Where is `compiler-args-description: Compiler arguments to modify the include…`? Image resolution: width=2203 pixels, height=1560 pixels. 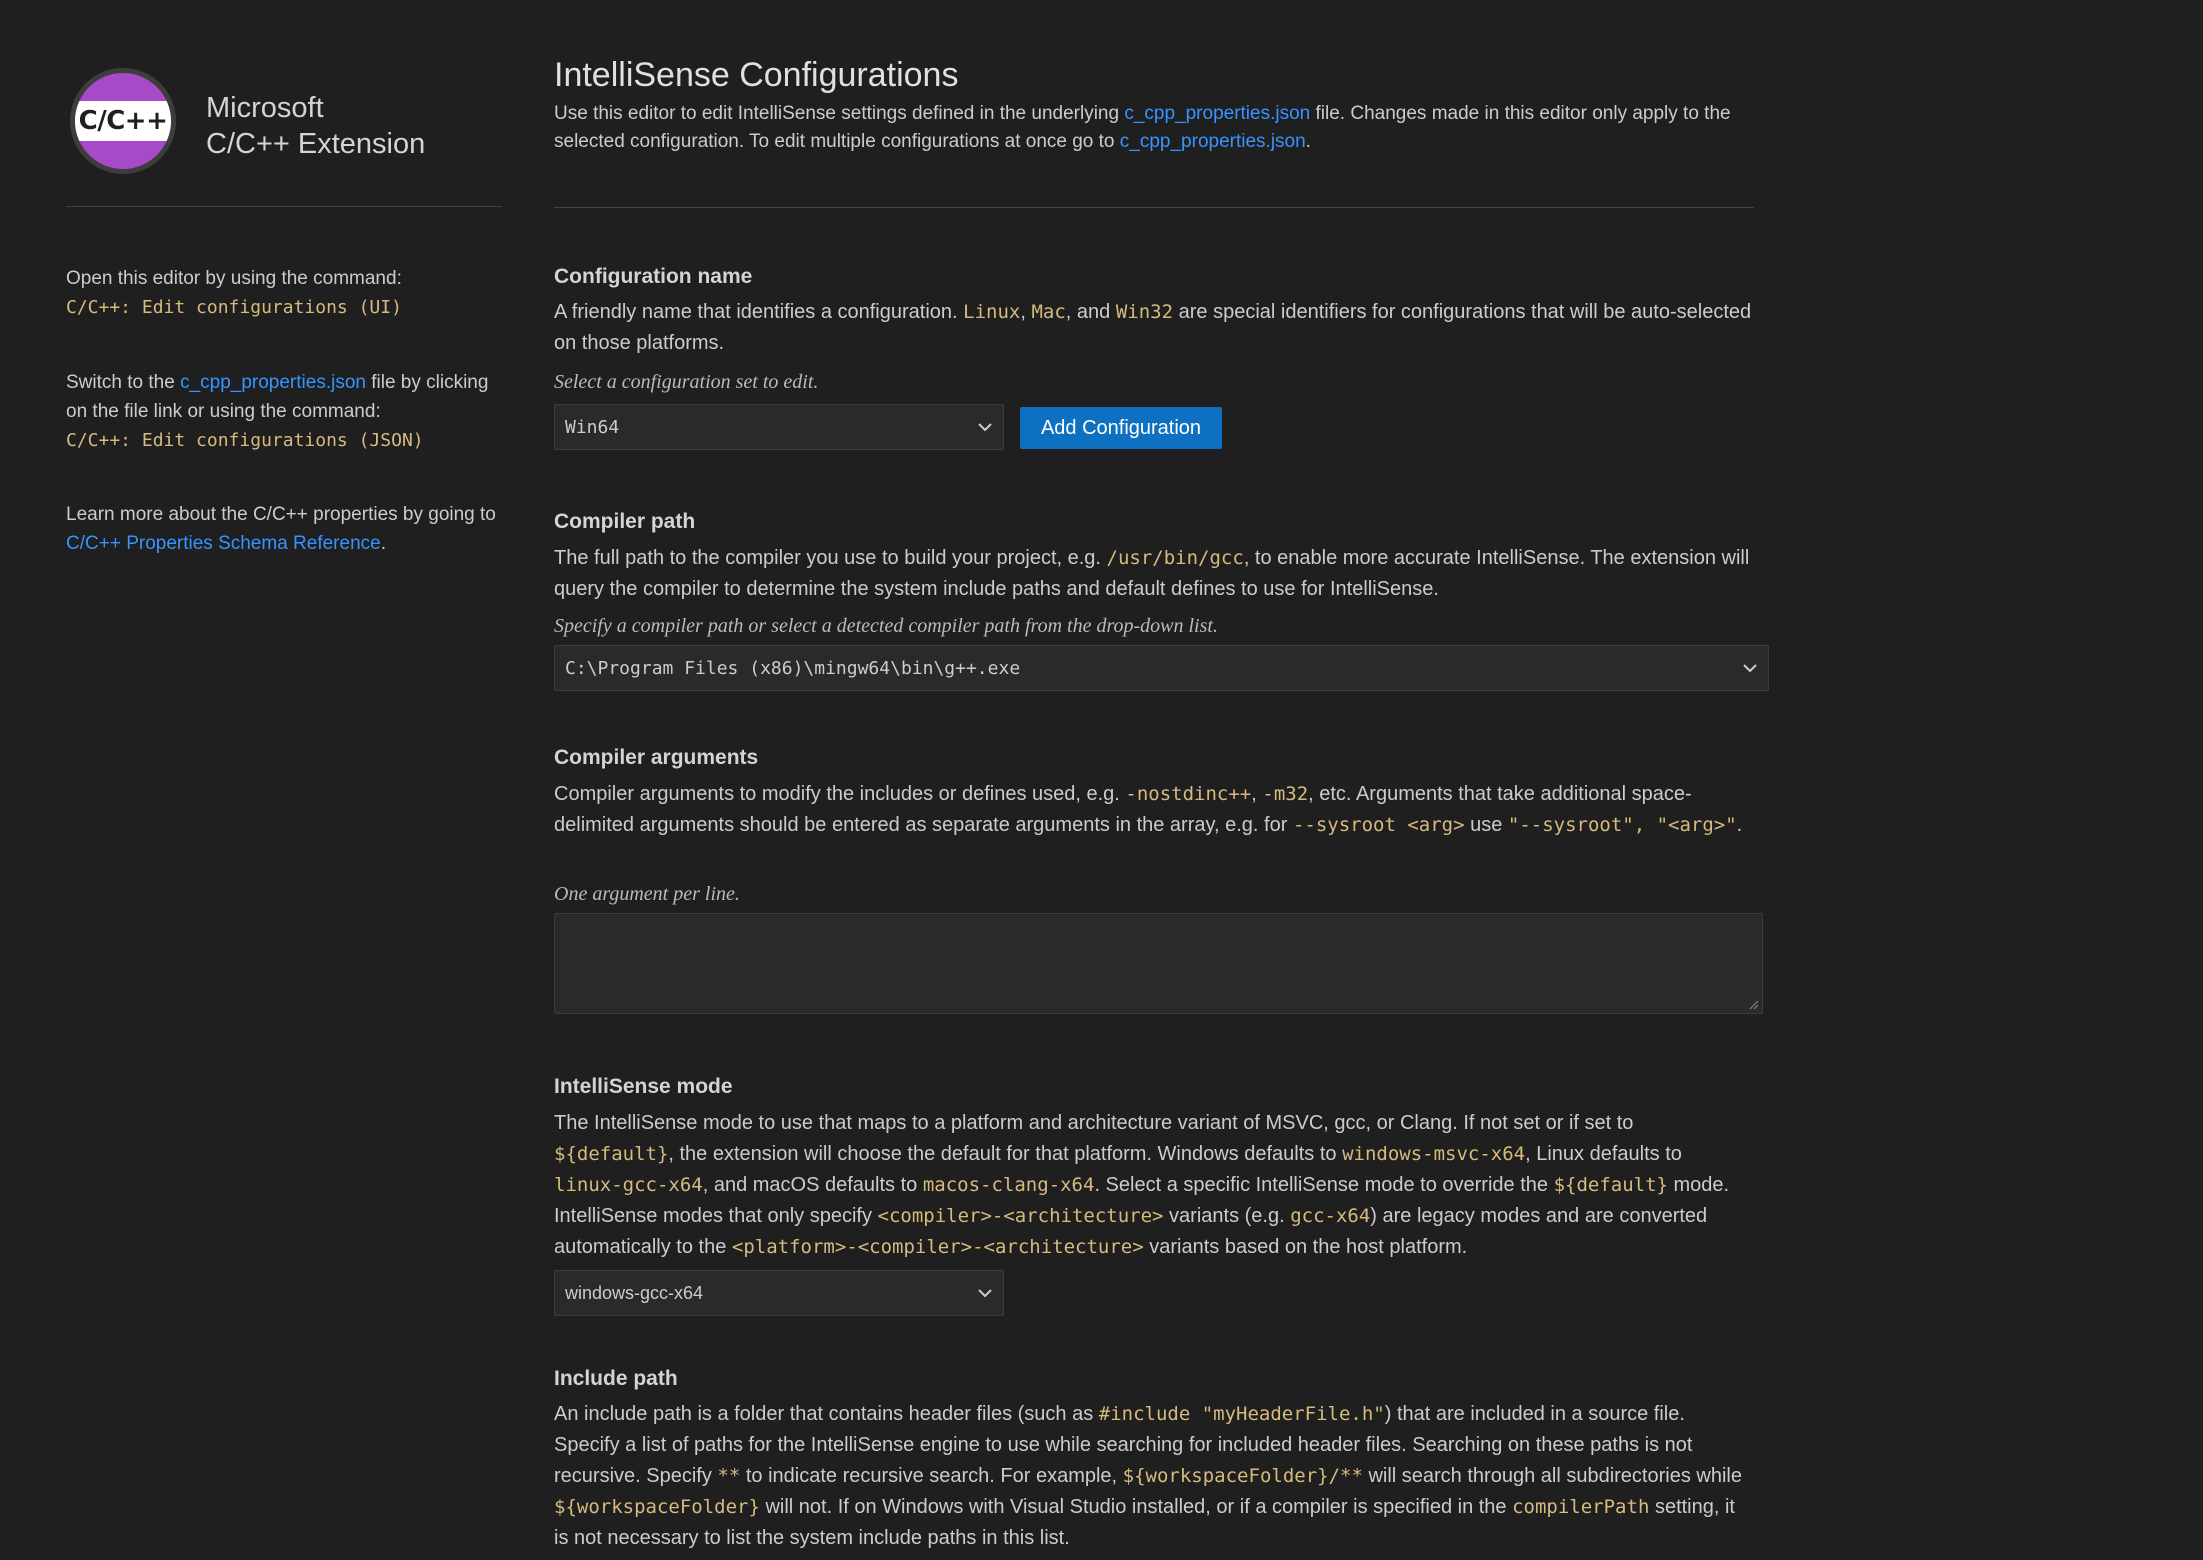
compiler-args-description: Compiler arguments to modify the include… is located at coordinates (1154, 810).